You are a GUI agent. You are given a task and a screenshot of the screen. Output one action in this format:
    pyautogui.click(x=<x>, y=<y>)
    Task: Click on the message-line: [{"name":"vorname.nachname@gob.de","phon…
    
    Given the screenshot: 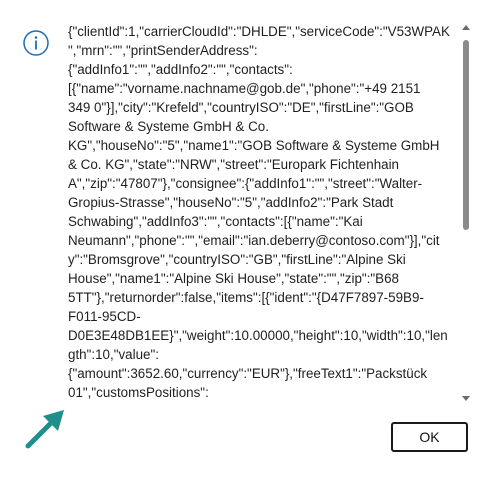 What is the action you would take?
    pyautogui.click(x=244, y=88)
    